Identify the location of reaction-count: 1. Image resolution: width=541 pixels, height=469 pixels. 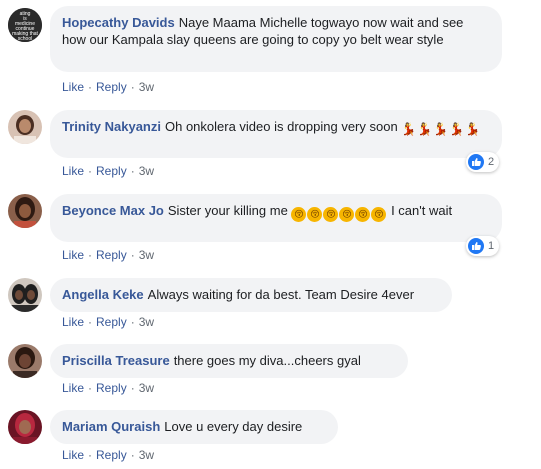
(491, 246).